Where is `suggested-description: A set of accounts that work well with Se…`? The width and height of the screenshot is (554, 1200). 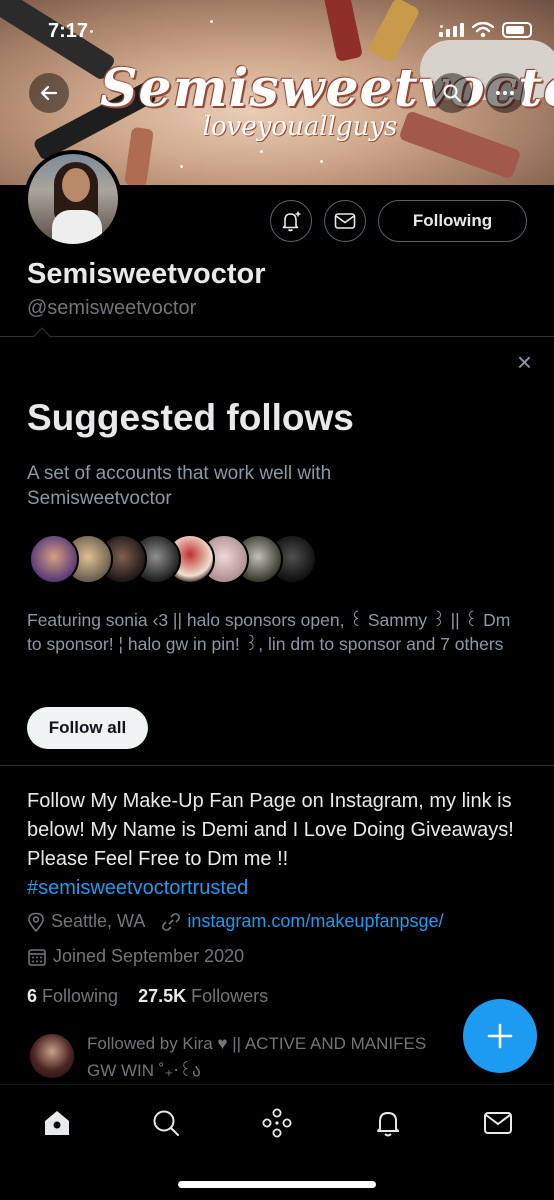
suggested-description: A set of accounts that work well with Se… is located at coordinates (179, 486).